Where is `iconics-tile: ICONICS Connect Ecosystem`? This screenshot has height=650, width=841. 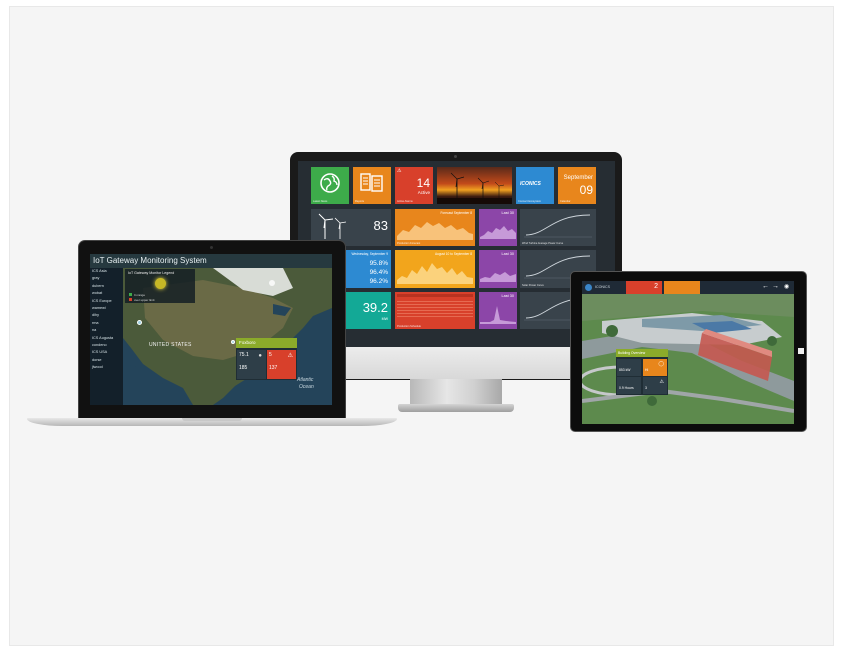 iconics-tile: ICONICS Connect Ecosystem is located at coordinates (535, 185).